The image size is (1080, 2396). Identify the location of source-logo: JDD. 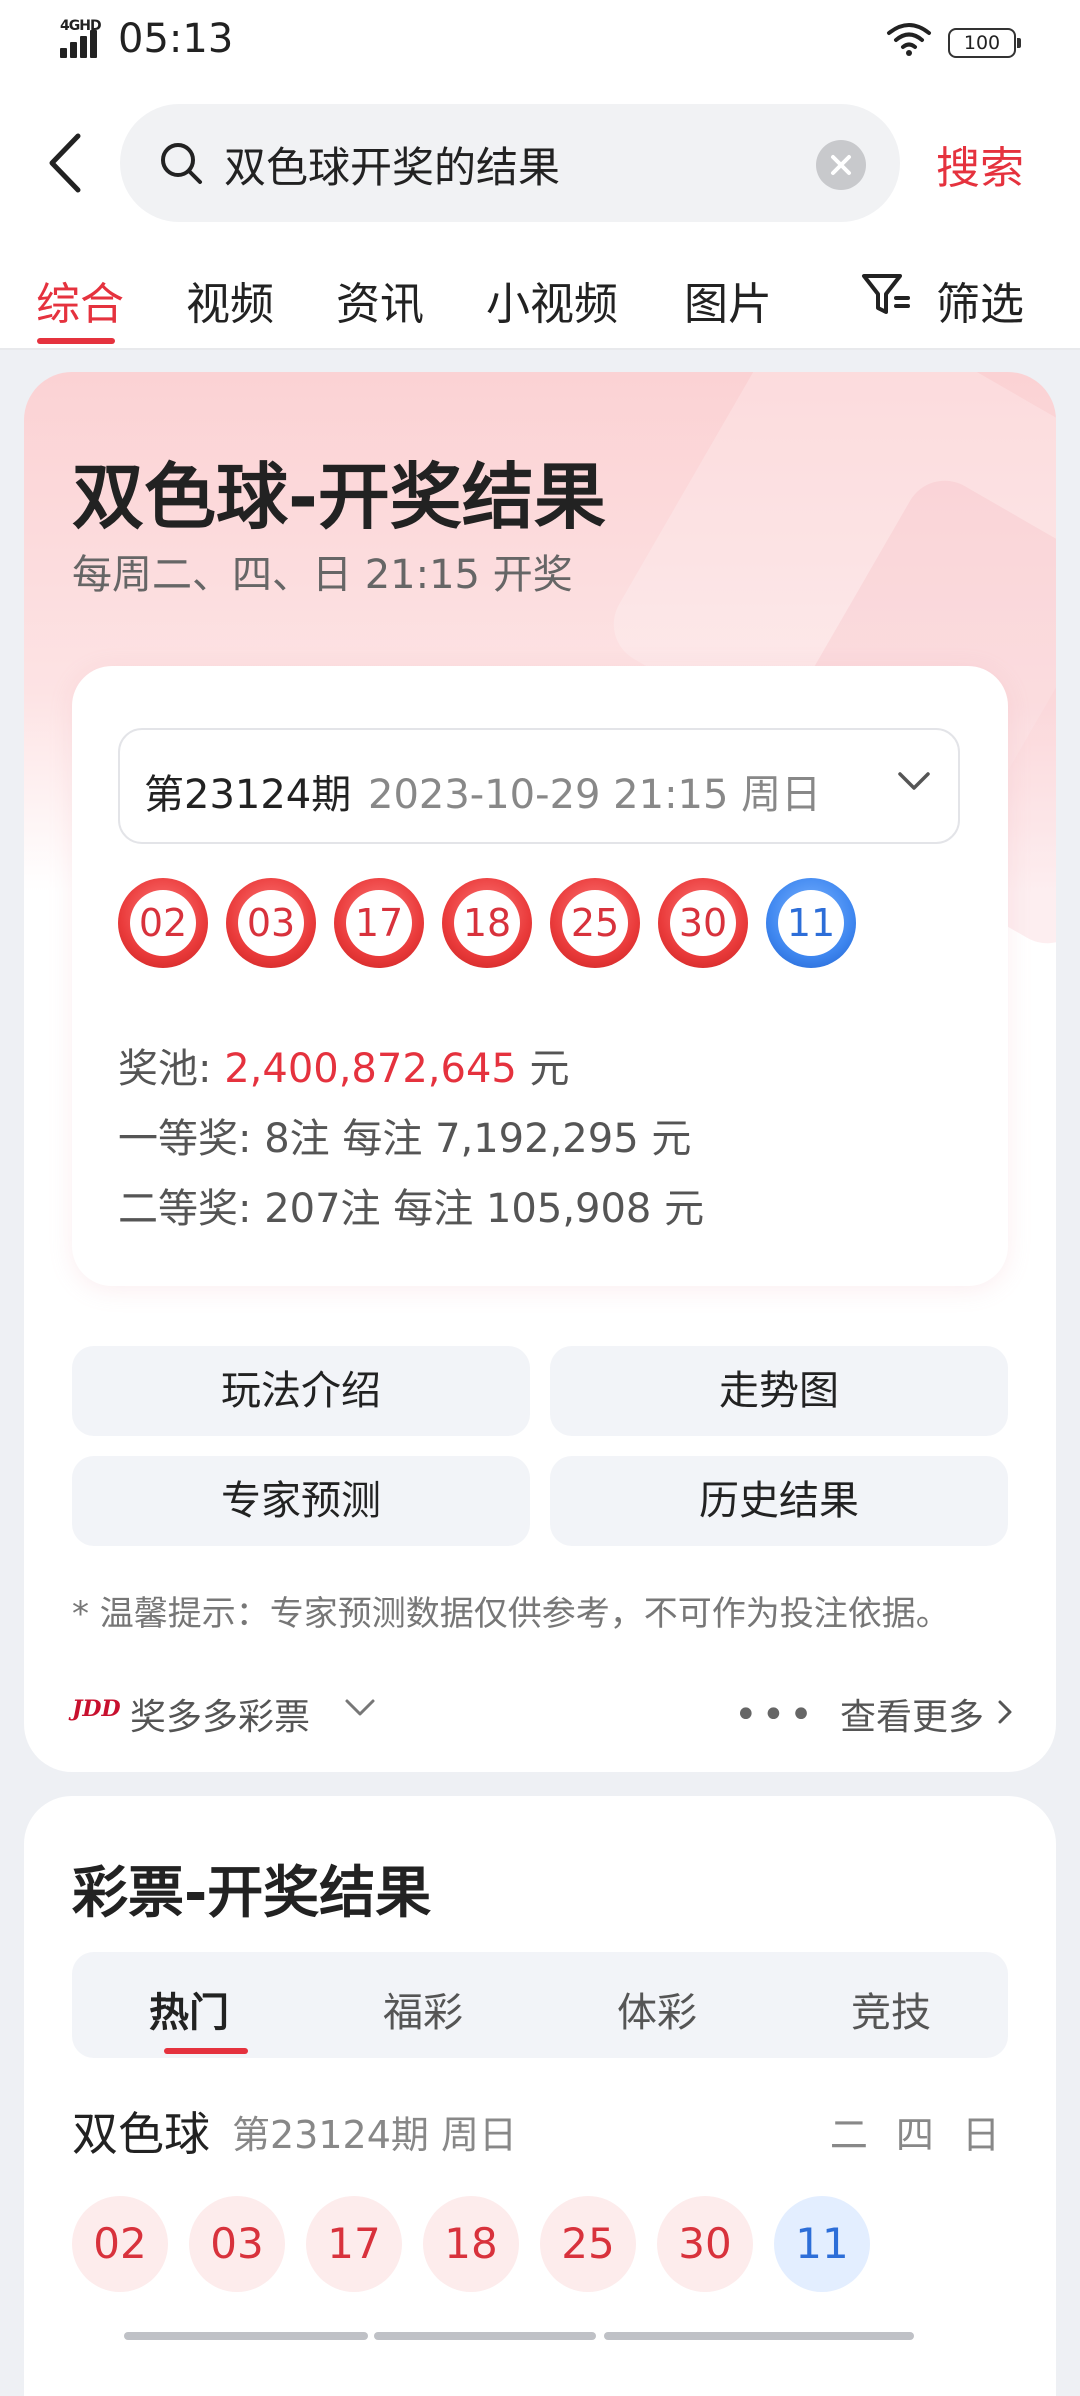
(96, 1709).